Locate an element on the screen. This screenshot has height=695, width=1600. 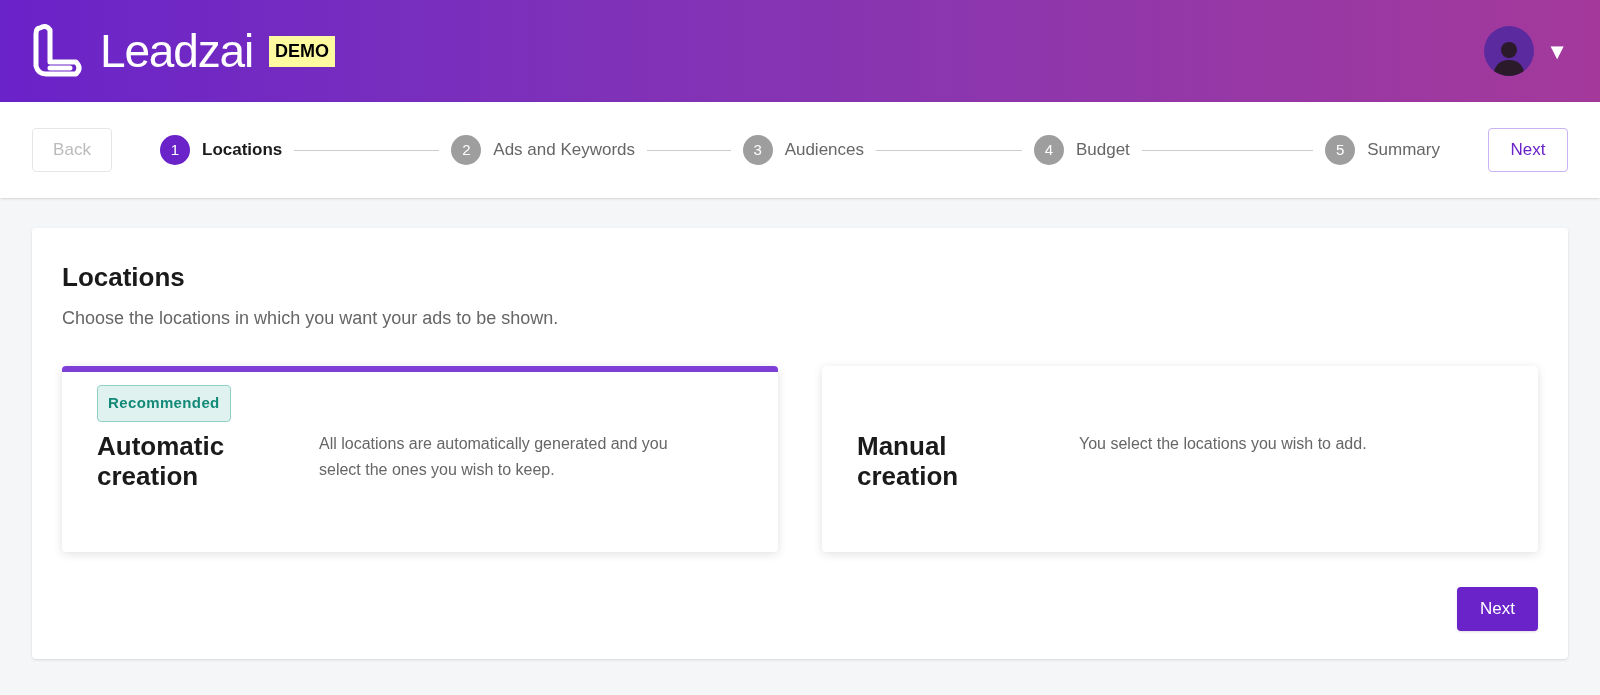
page-subtitle: Choose the locations in which you want your ads to be shown. is located at coordinates (311, 318).